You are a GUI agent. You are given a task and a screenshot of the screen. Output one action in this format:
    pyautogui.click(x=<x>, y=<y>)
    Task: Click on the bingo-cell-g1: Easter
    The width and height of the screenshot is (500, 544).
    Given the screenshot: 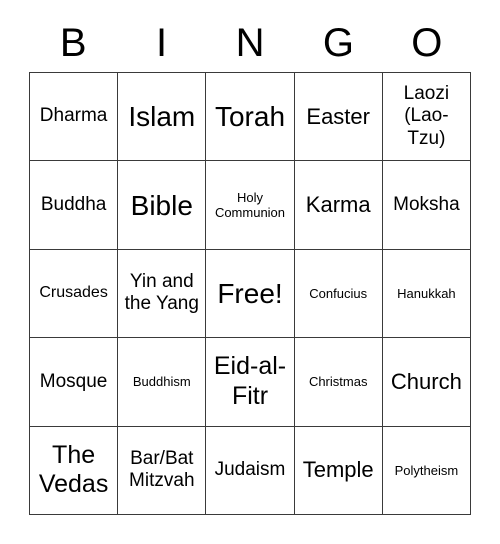 What is the action you would take?
    pyautogui.click(x=338, y=117)
    